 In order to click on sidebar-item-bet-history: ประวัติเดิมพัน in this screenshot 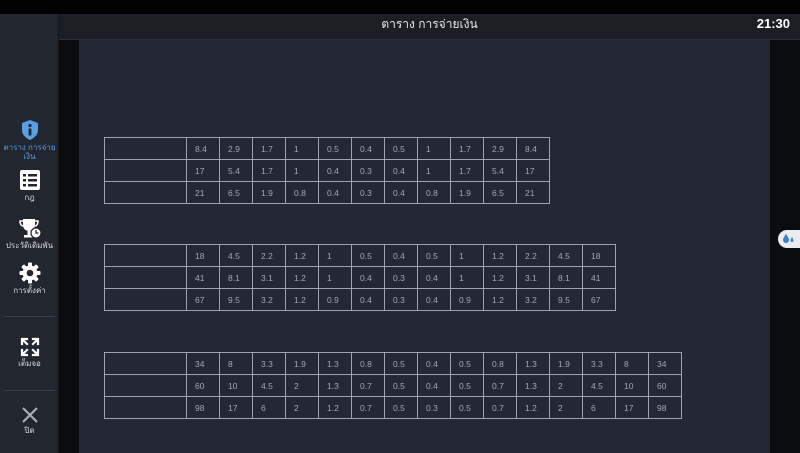, I will do `click(29, 233)`.